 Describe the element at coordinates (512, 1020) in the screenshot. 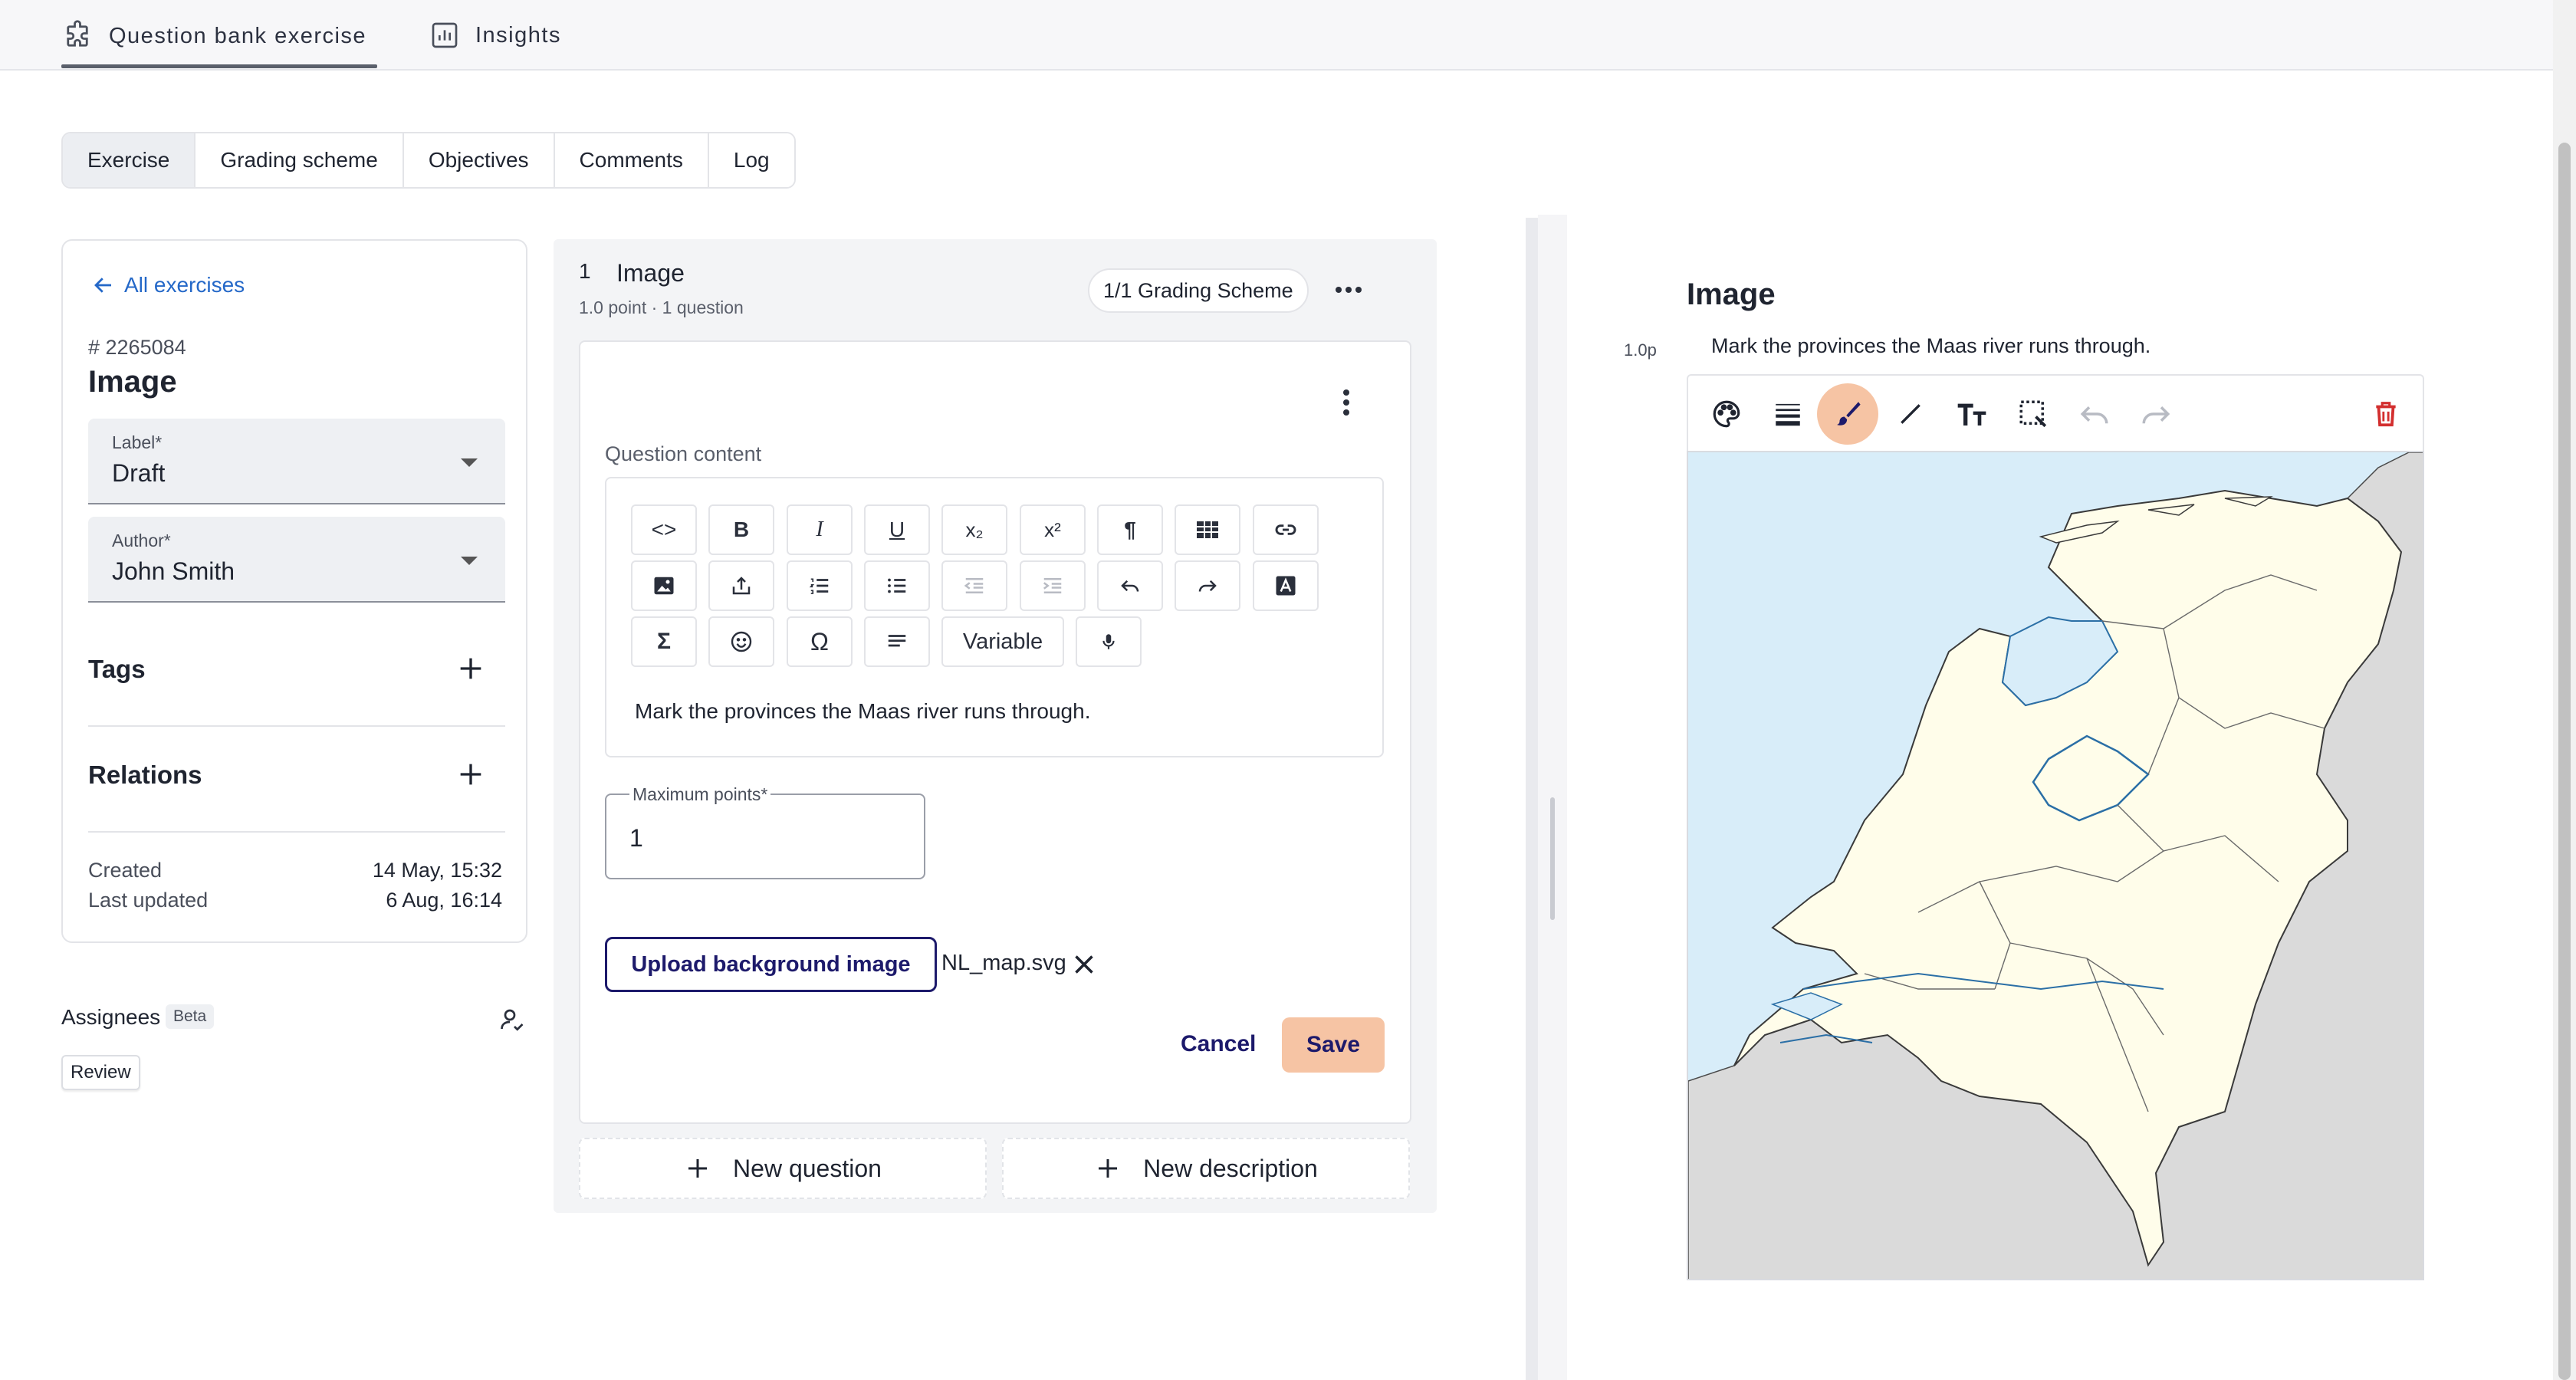

I see `assign-user-icon` at that location.